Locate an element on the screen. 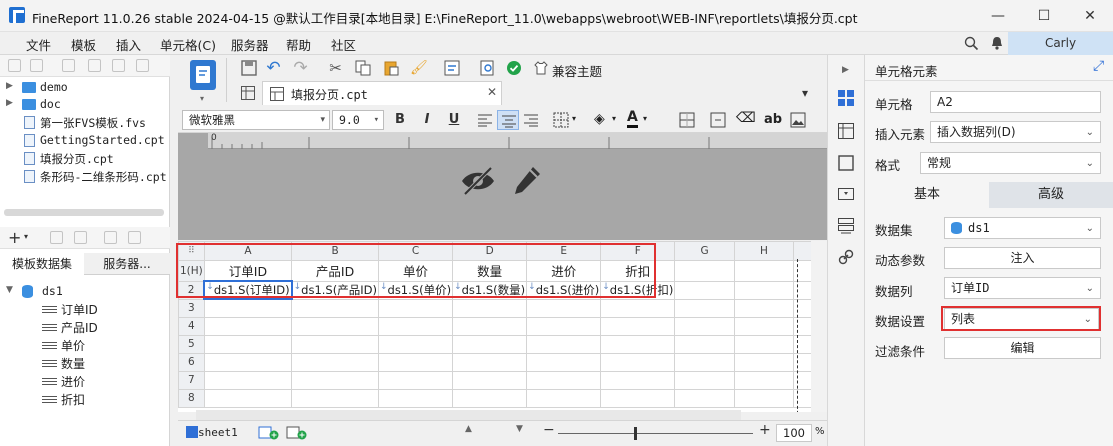 Image resolution: width=1113 pixels, height=446 pixels. cell-h2 is located at coordinates (764, 290).